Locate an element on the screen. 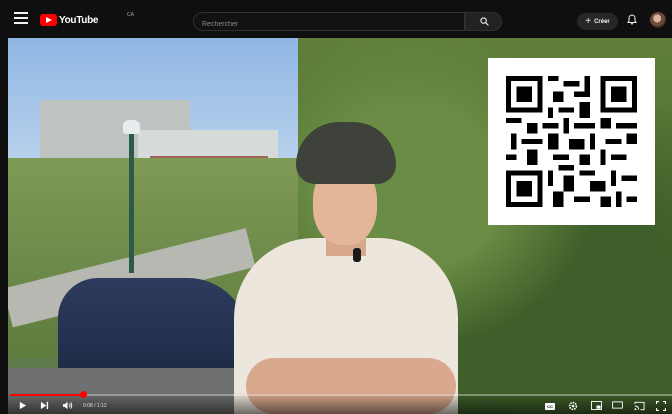  youtube-logo: YouTube CA is located at coordinates (87, 19).